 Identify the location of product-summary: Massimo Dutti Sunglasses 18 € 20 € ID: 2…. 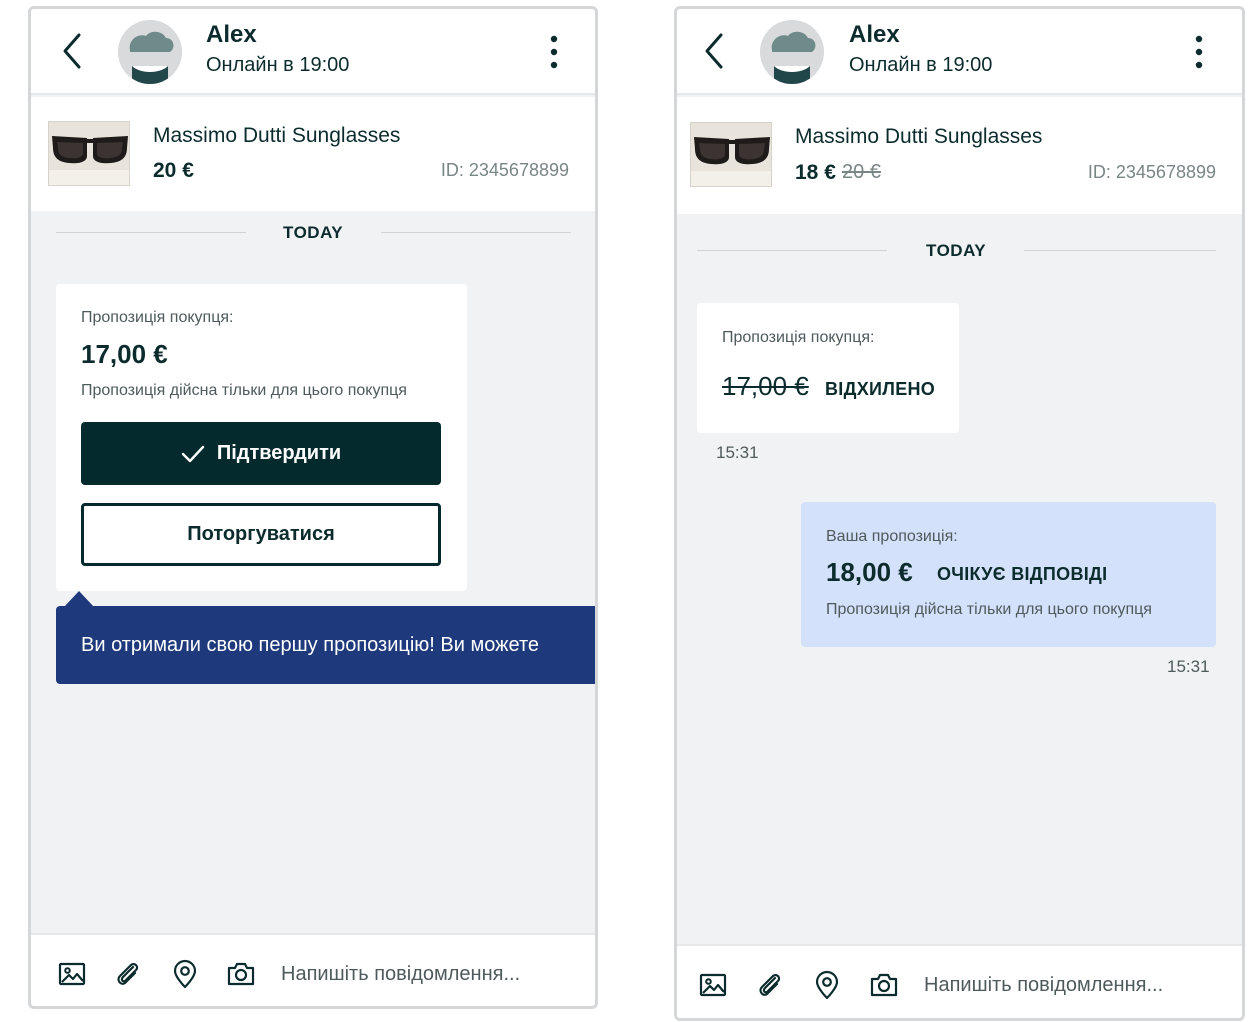
(959, 155).